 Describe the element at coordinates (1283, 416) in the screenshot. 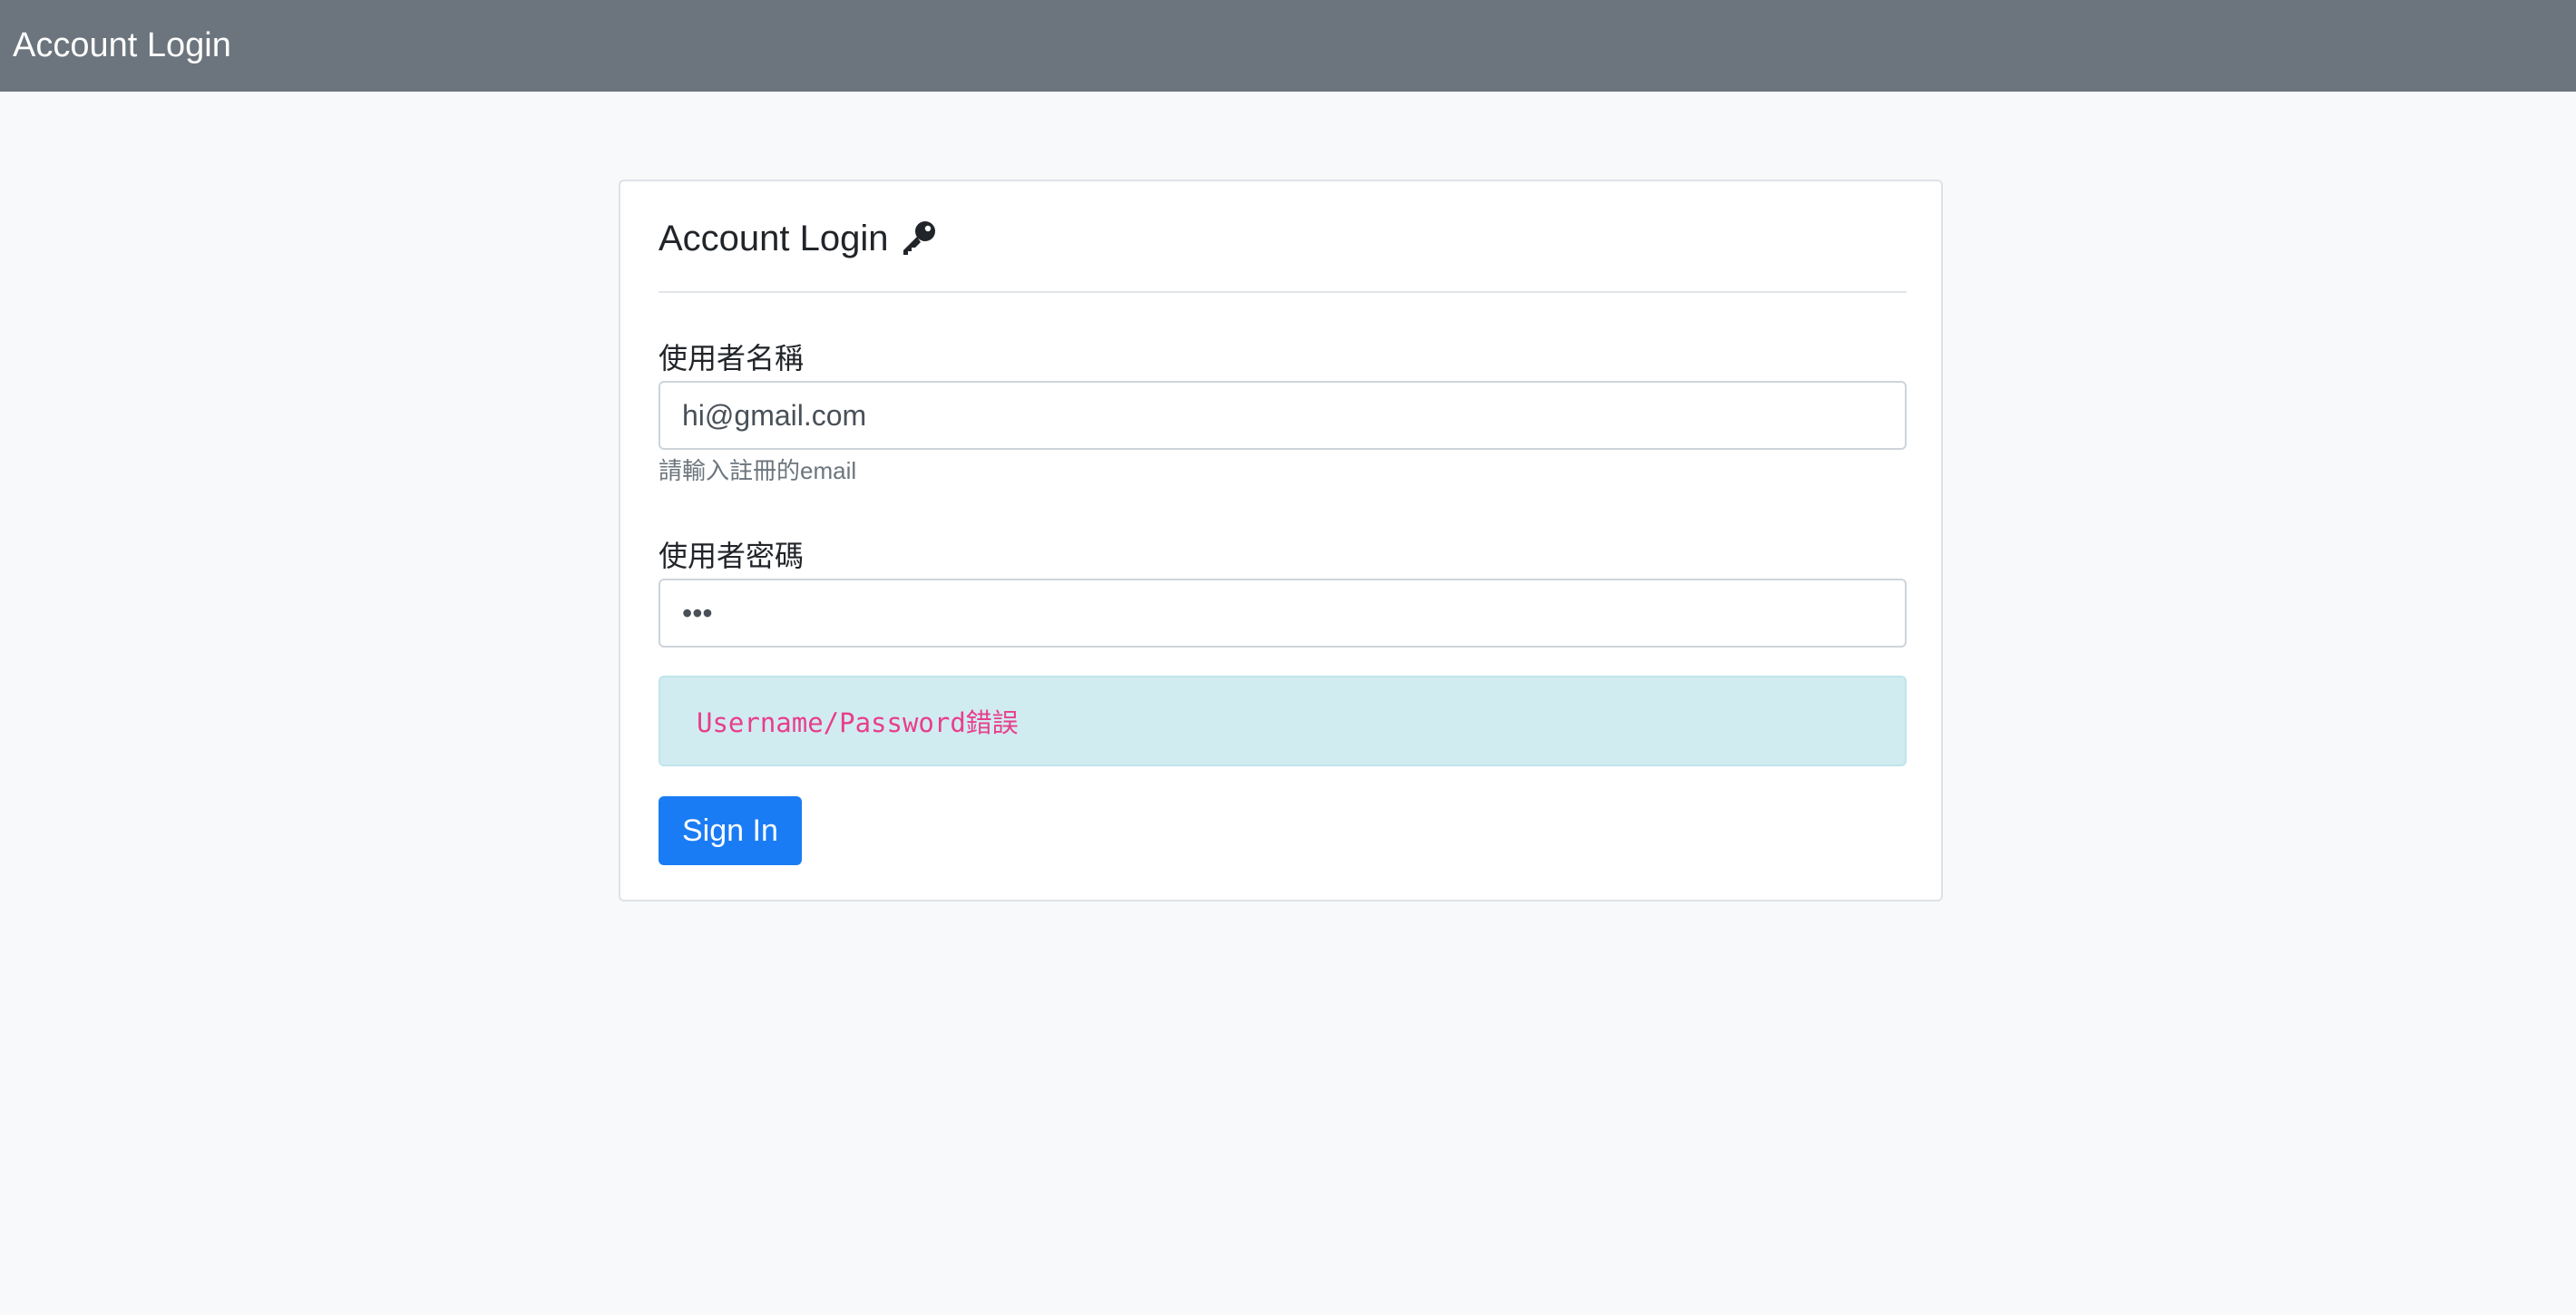

I see `username-input` at that location.